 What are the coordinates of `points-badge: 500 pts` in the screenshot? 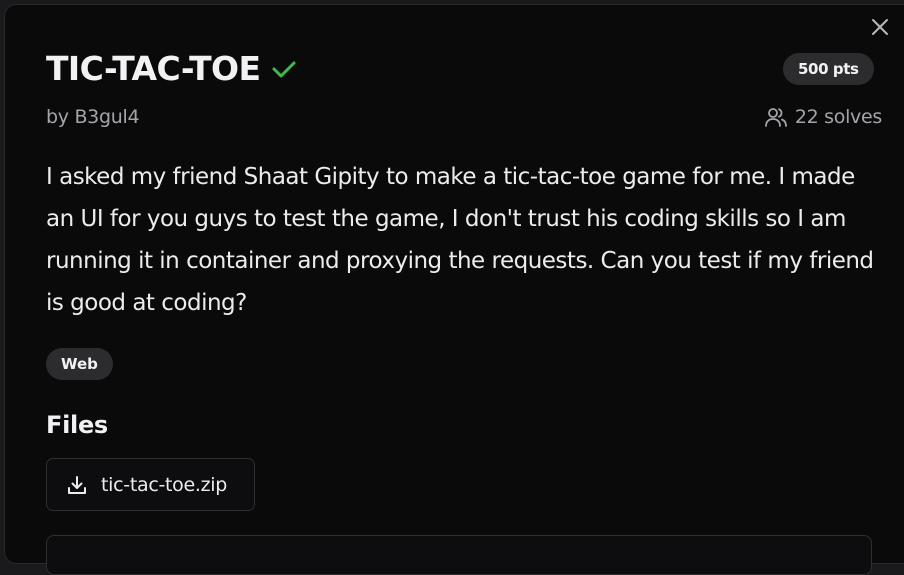 It's located at (828, 69).